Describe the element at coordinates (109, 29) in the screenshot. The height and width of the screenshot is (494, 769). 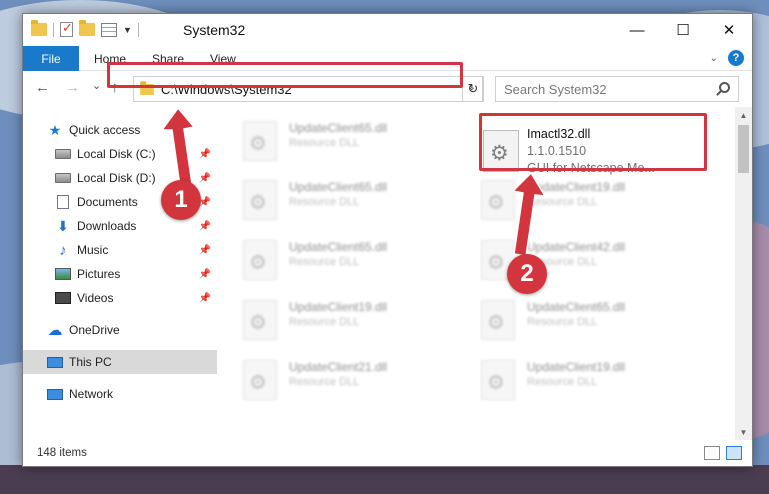
I see `properties-icon` at that location.